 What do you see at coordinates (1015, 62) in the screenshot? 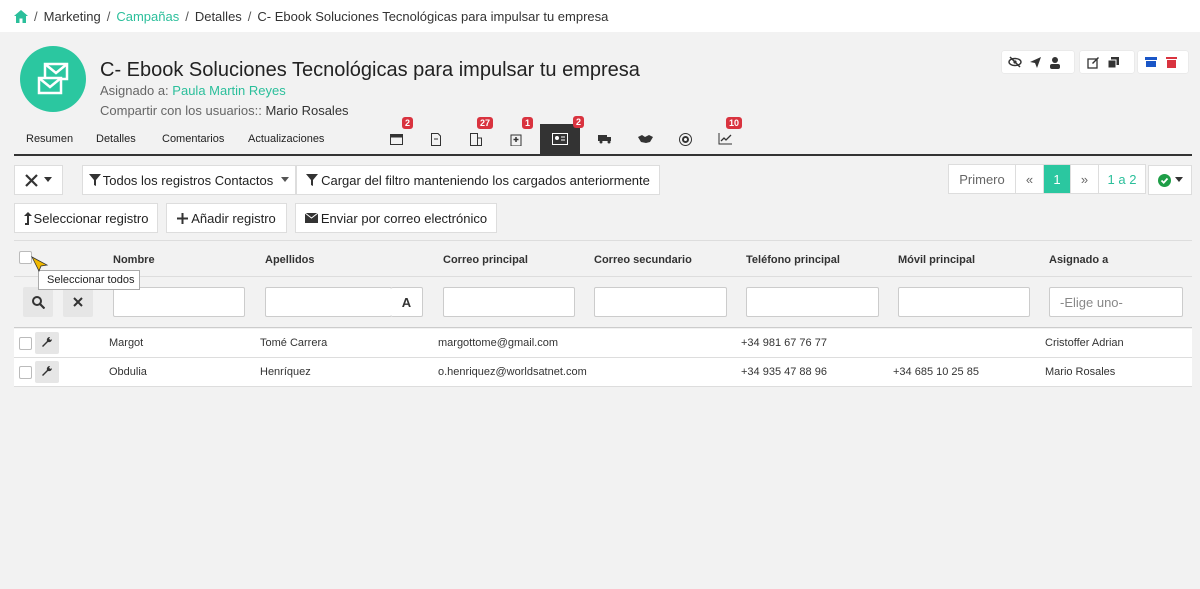
I see `eye-slash-icon` at bounding box center [1015, 62].